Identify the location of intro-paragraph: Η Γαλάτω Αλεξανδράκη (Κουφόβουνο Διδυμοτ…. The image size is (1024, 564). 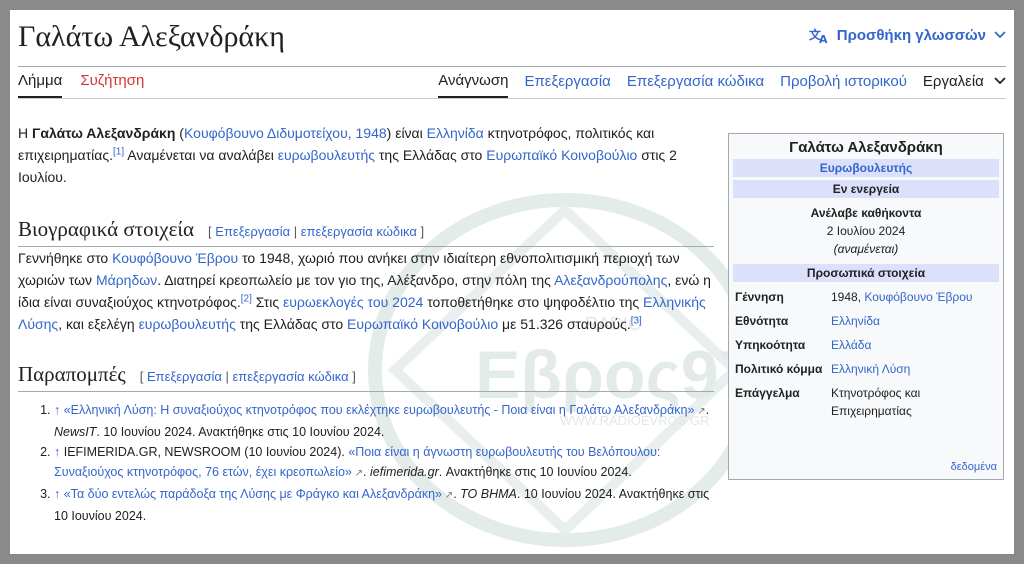
(366, 155).